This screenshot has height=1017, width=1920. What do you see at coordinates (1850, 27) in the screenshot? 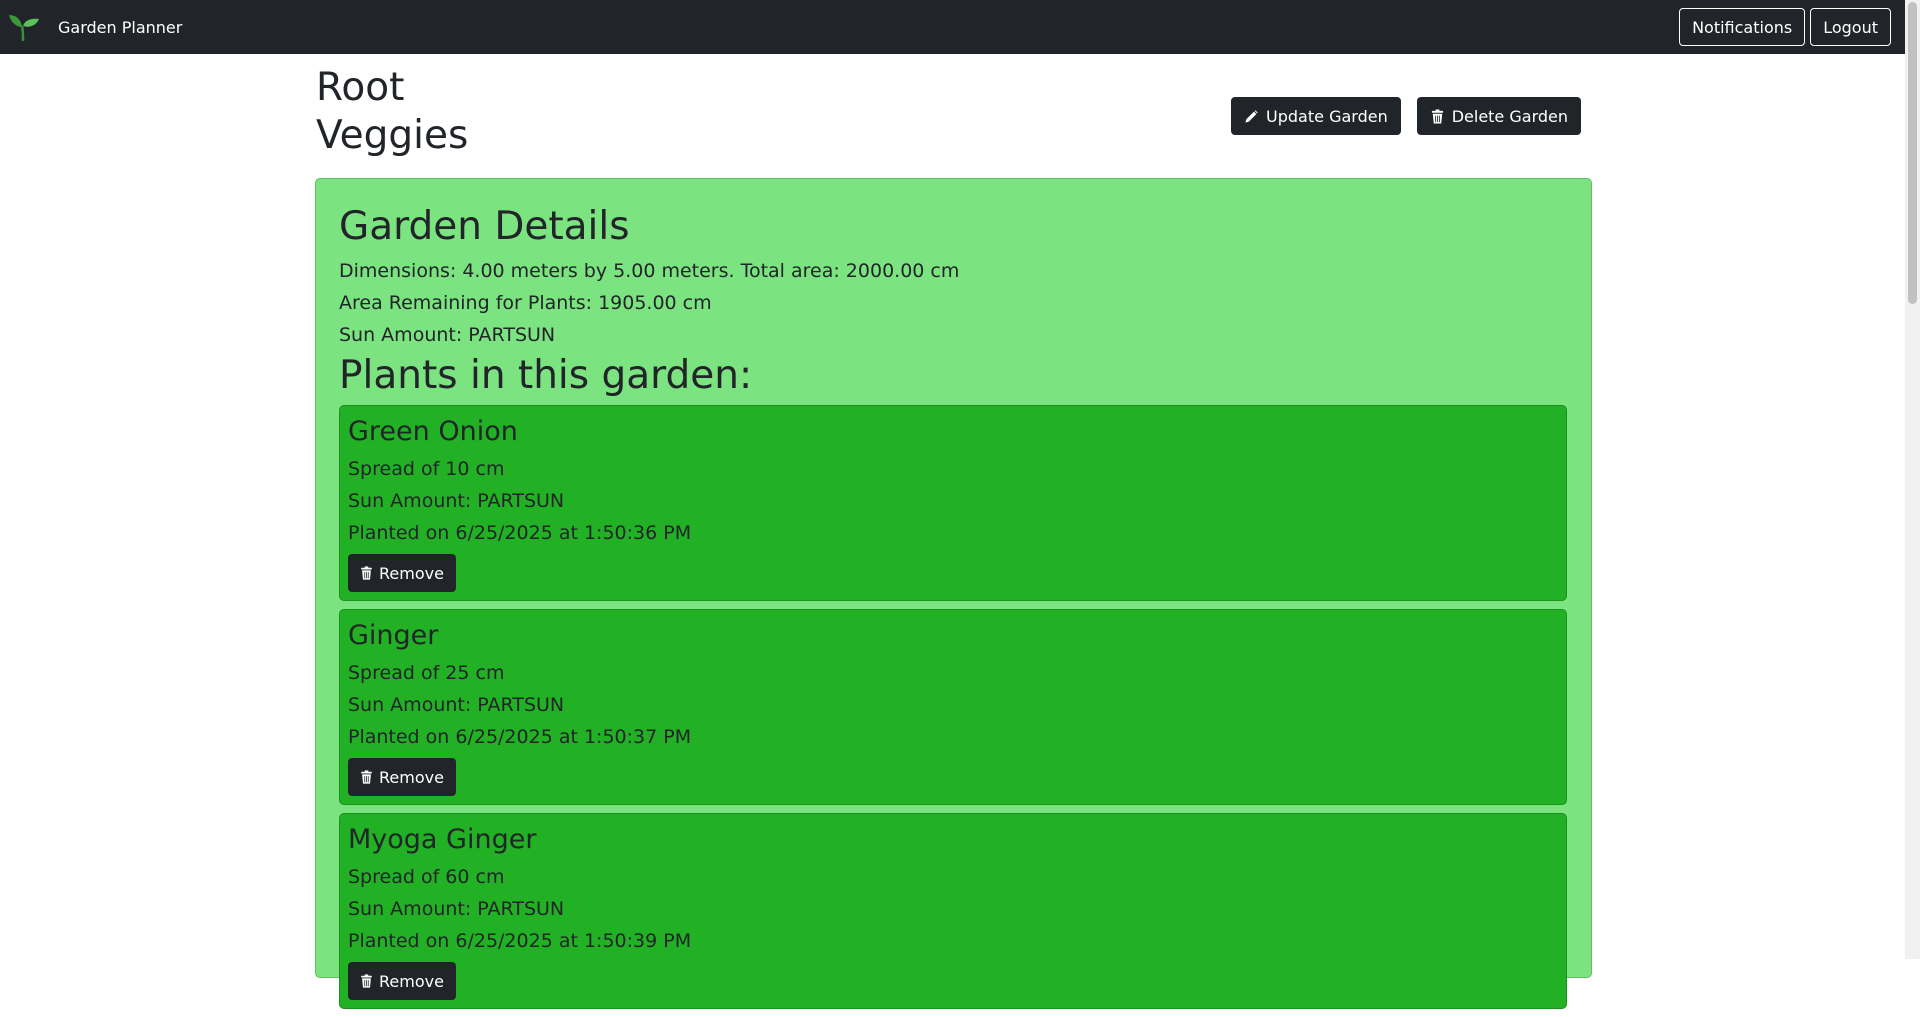
I see `logout-button: Logout` at bounding box center [1850, 27].